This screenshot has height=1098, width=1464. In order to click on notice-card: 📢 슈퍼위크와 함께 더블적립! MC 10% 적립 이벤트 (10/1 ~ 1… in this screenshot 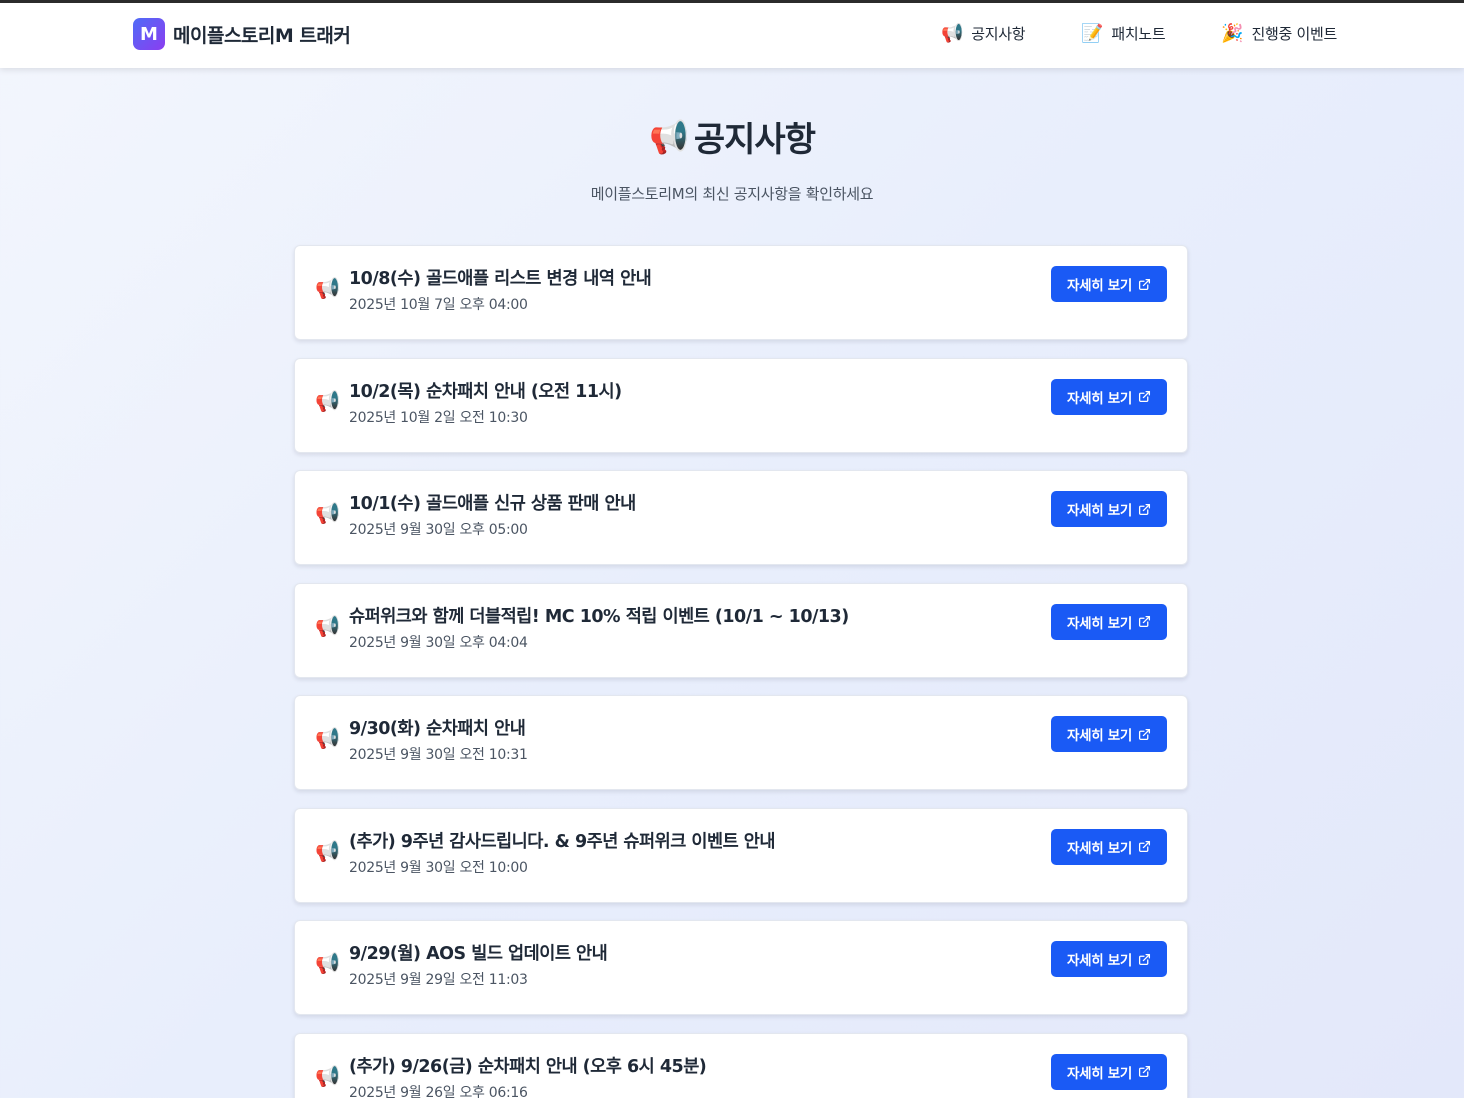, I will do `click(741, 630)`.